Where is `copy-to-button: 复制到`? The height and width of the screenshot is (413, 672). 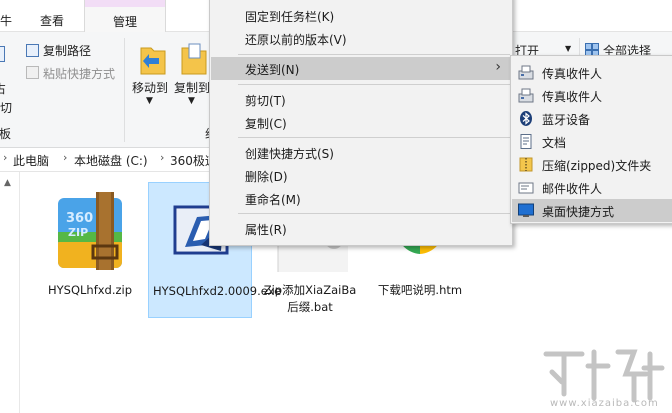 copy-to-button: 复制到 is located at coordinates (192, 87).